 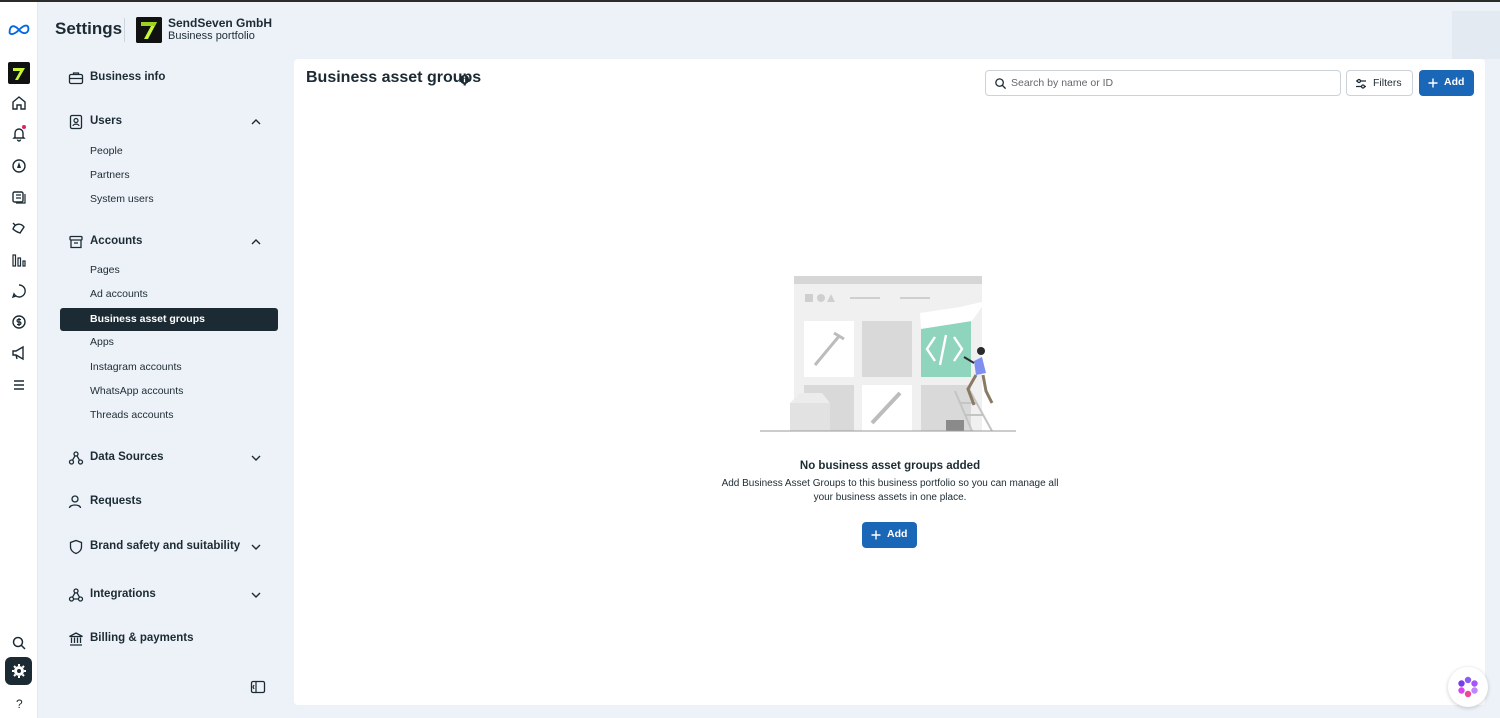 What do you see at coordinates (220, 23) in the screenshot?
I see `business-name: SendSeven GmbH` at bounding box center [220, 23].